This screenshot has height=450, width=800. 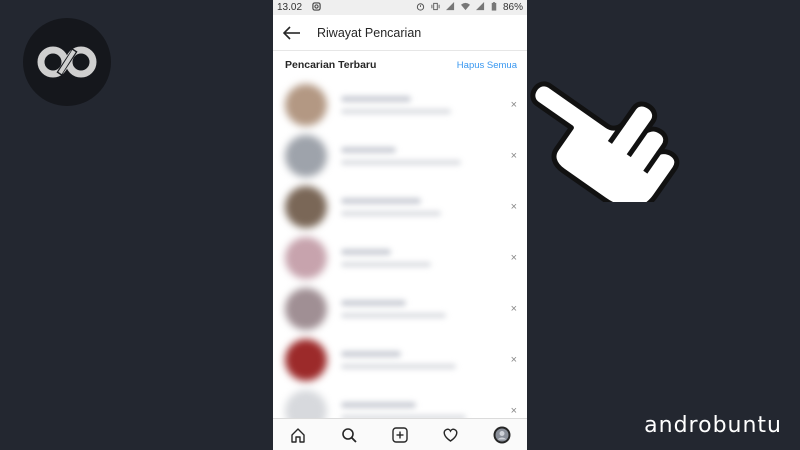 What do you see at coordinates (400, 7) in the screenshot?
I see `status-bar: 13.02 86%` at bounding box center [400, 7].